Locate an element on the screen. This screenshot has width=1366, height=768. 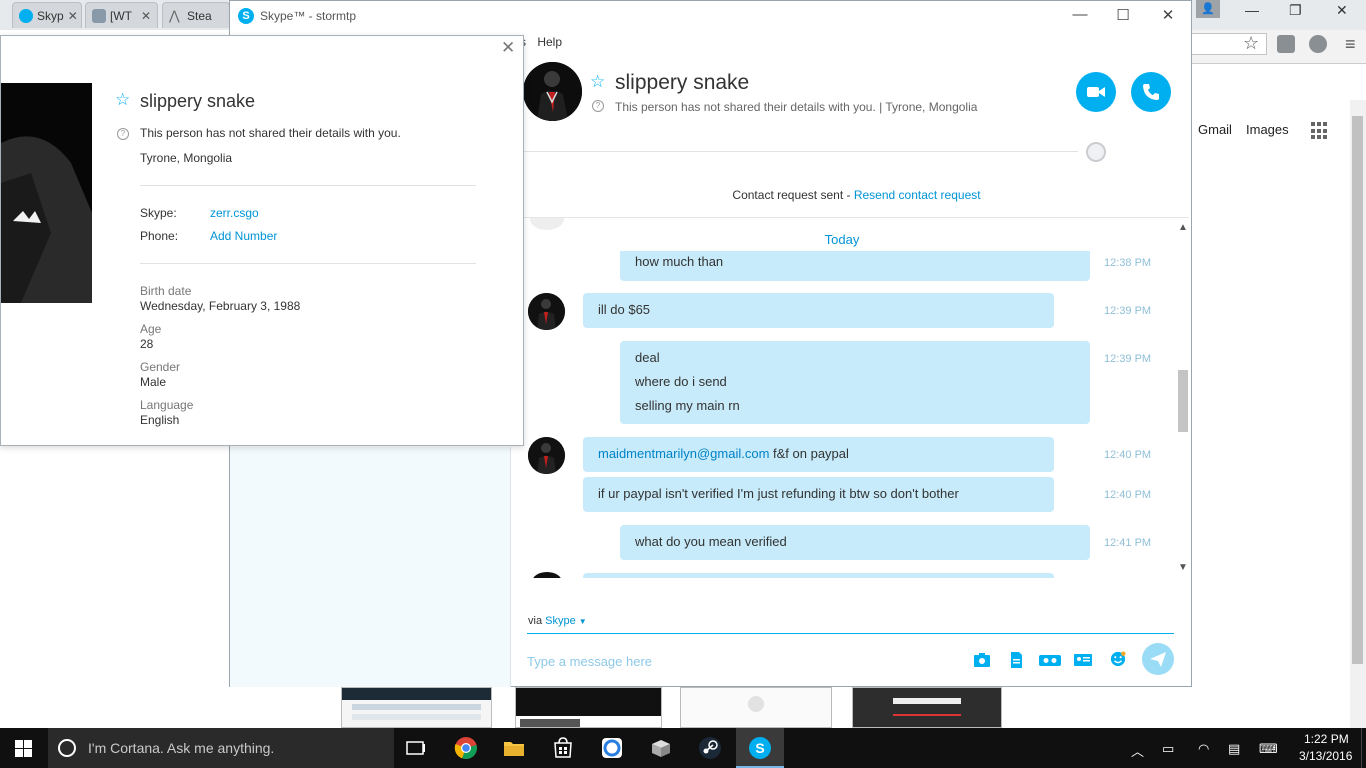
task-view-icon is located at coordinates (416, 748).